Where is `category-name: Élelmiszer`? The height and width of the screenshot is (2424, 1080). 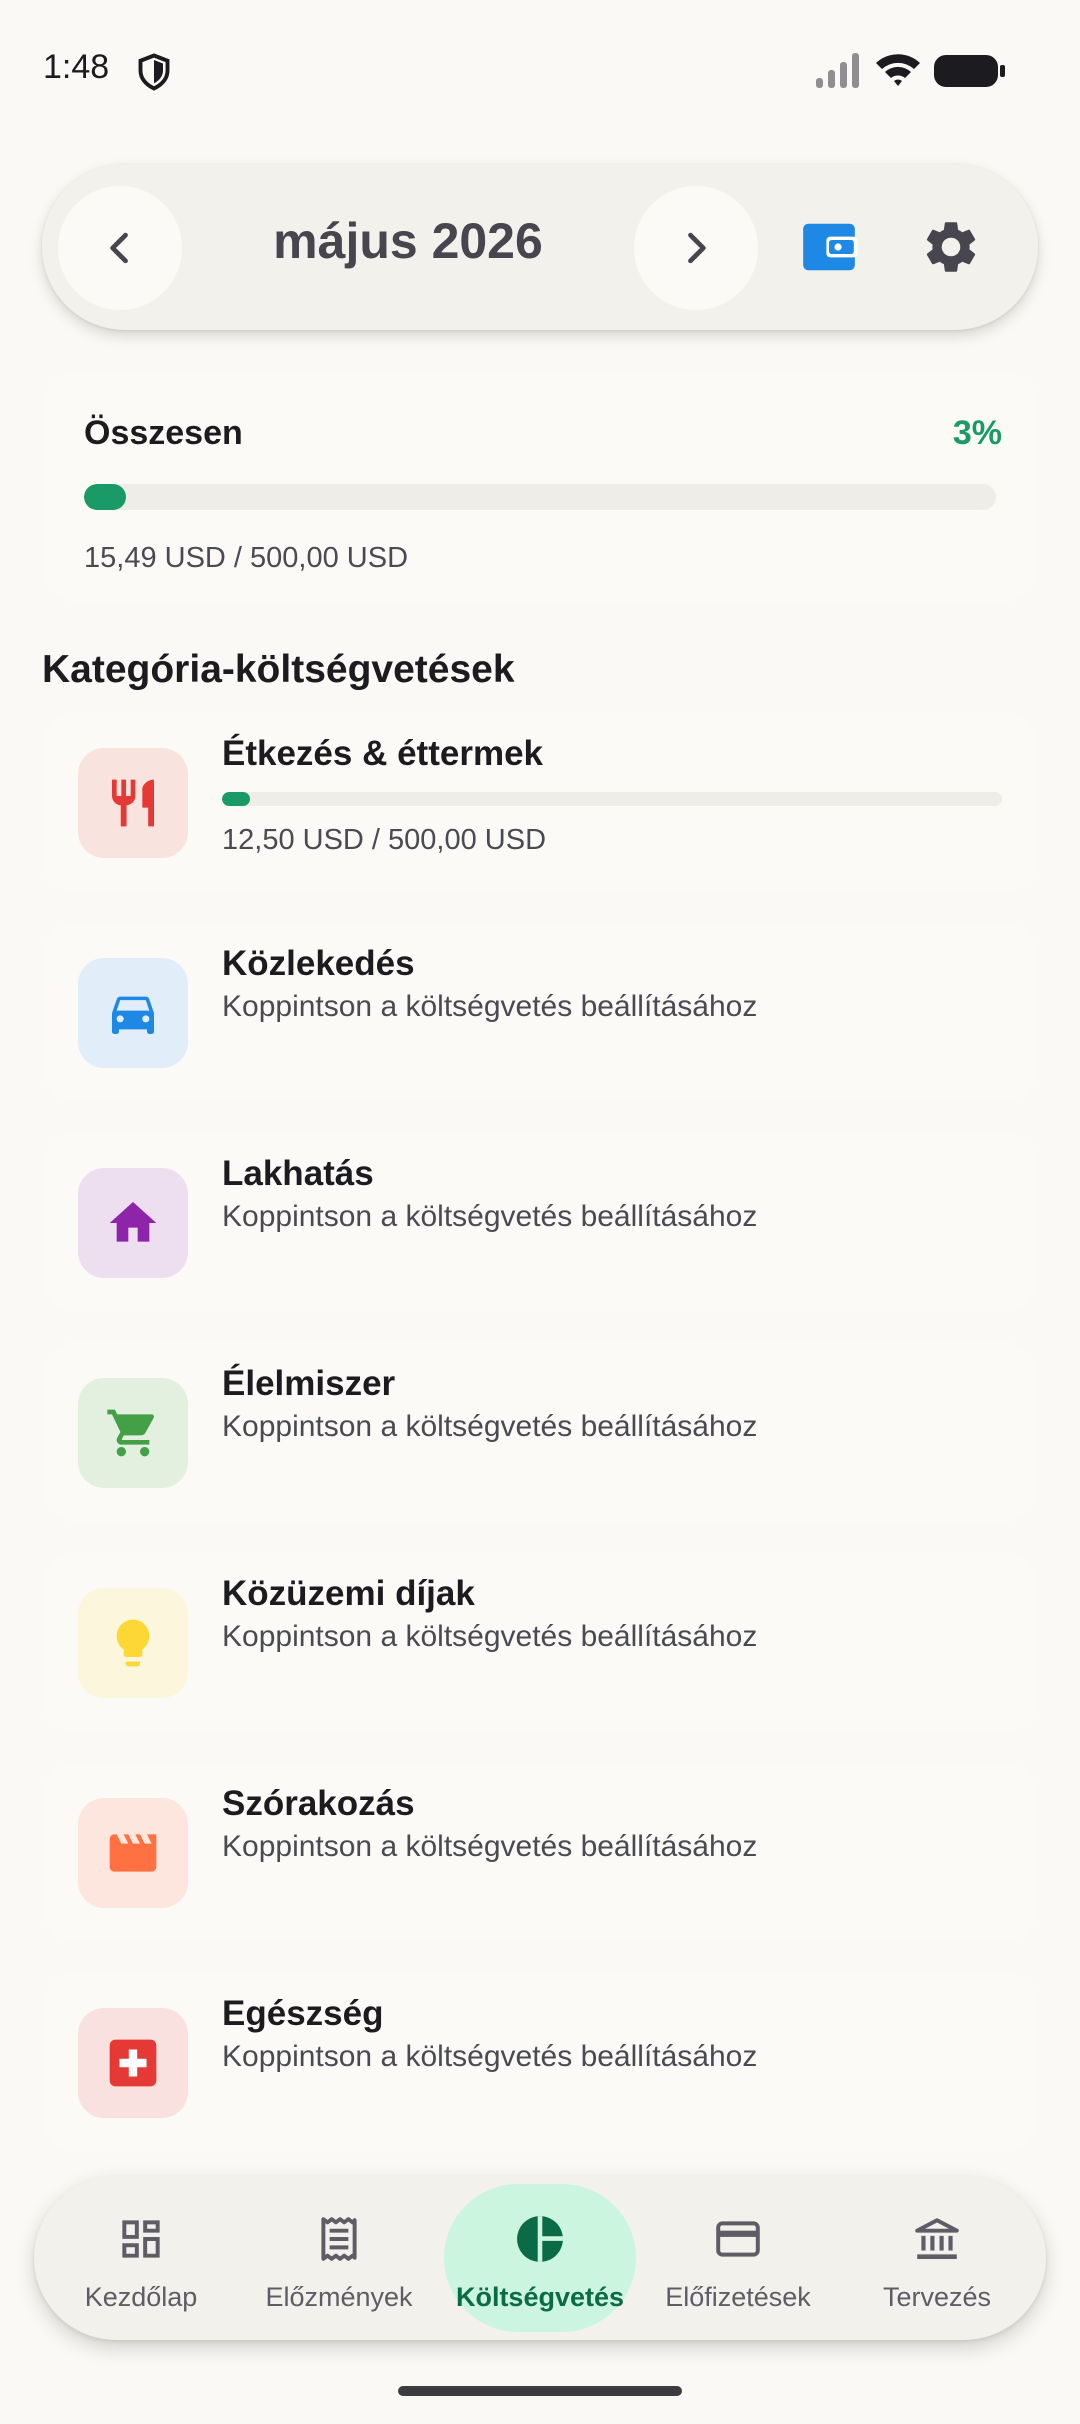 category-name: Élelmiszer is located at coordinates (309, 1383).